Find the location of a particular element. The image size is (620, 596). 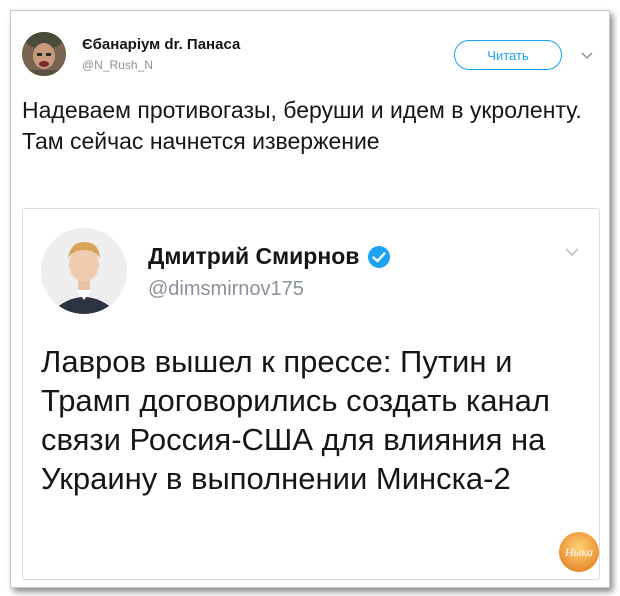

author-name: Єбанаріум dr. Панаса is located at coordinates (161, 44).